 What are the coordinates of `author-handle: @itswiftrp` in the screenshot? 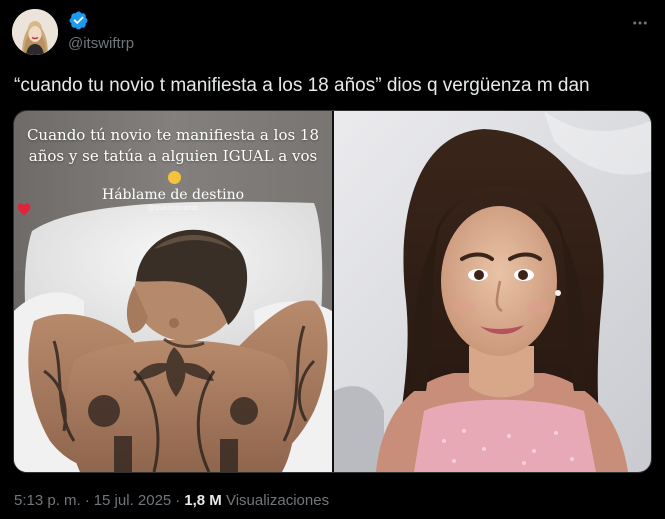 It's located at (101, 44).